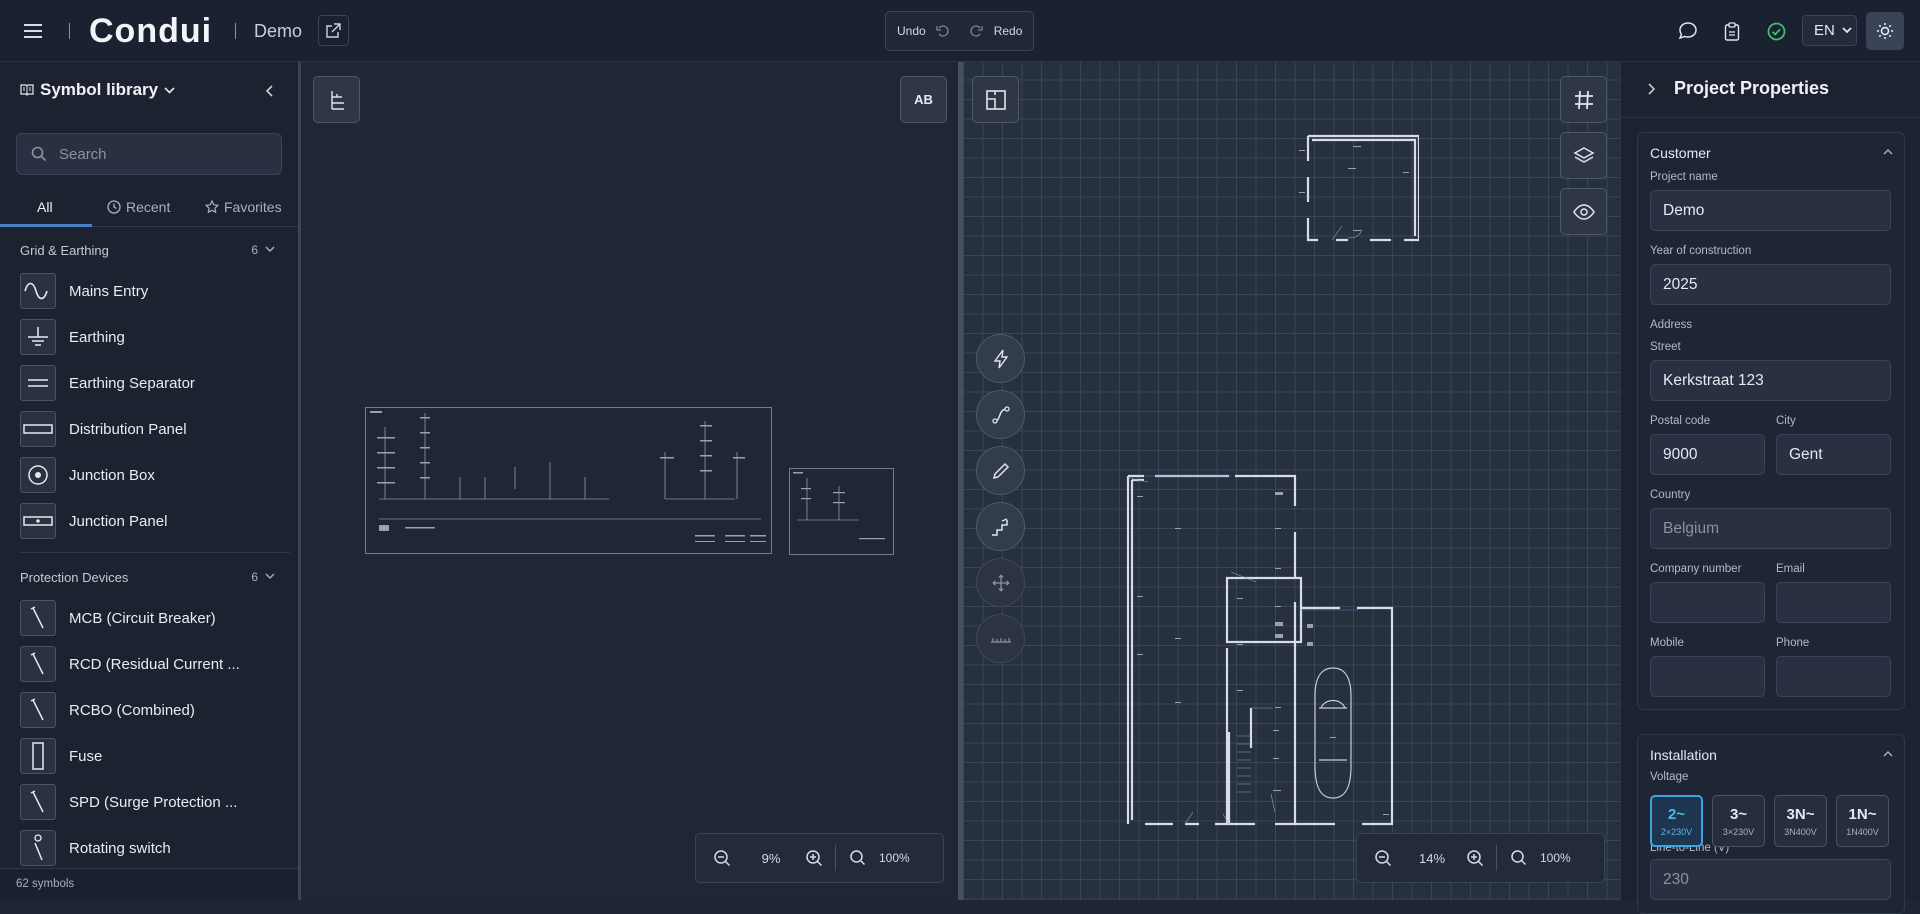  I want to click on tab-favorites: Favorites, so click(243, 206).